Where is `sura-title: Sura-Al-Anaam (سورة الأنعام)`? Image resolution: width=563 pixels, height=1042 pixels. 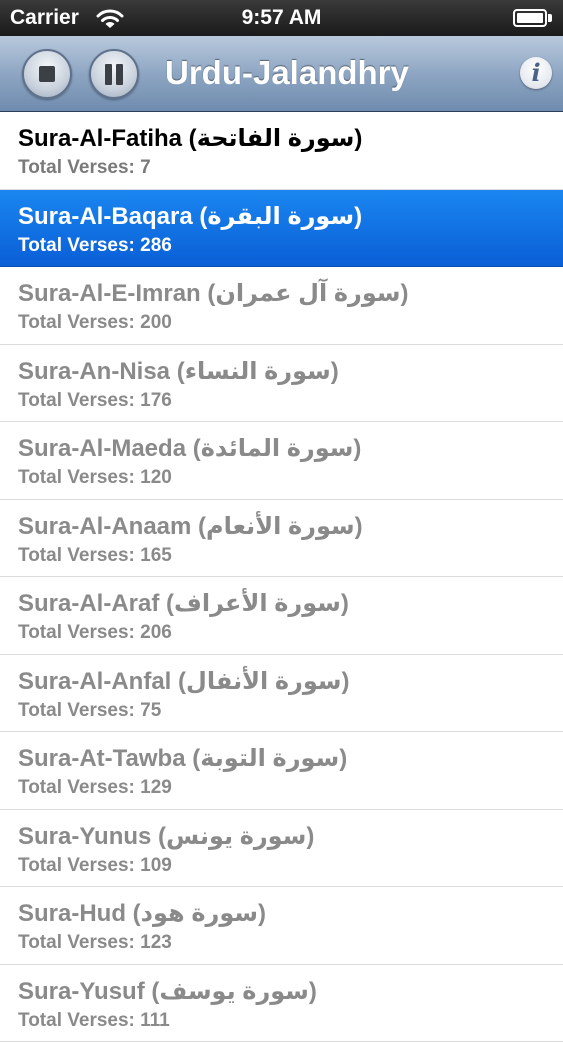
sura-title: Sura-Al-Anaam (سورة الأنعام) is located at coordinates (290, 527).